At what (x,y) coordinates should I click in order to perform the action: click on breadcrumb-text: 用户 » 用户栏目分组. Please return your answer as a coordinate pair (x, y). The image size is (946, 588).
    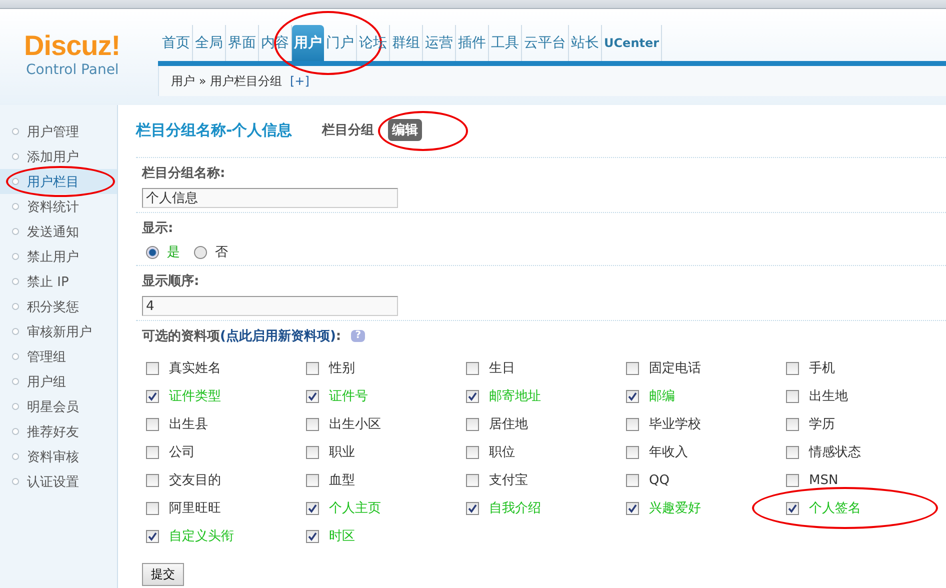
    Looking at the image, I should click on (226, 81).